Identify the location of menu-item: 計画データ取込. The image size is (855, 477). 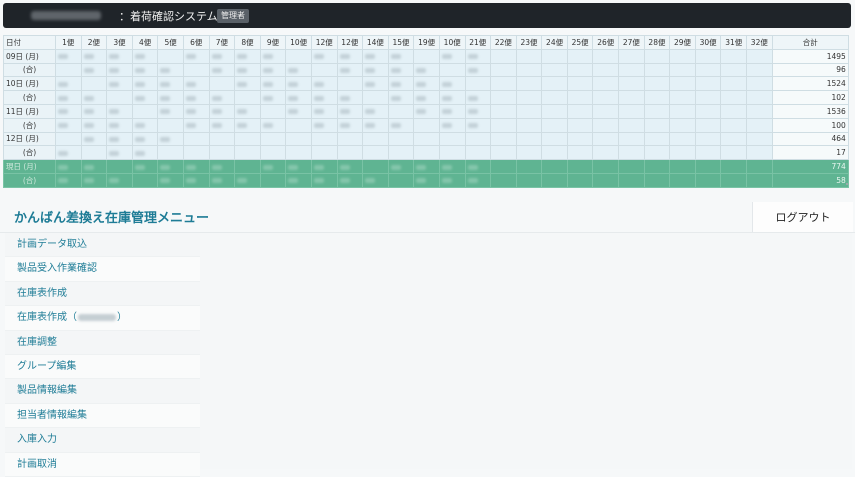
(102, 245).